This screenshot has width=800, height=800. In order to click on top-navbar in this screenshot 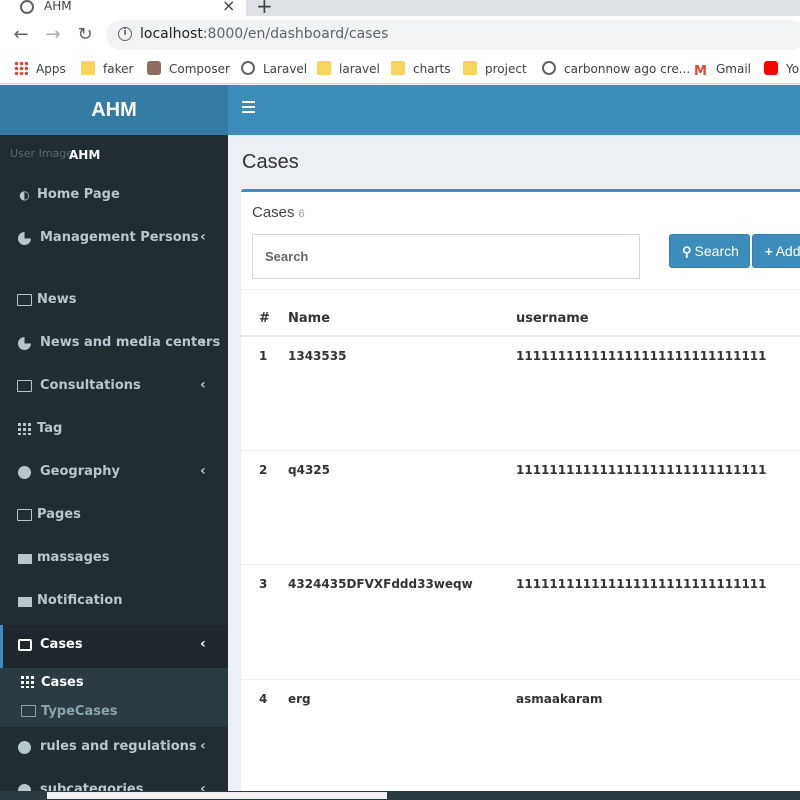, I will do `click(514, 110)`.